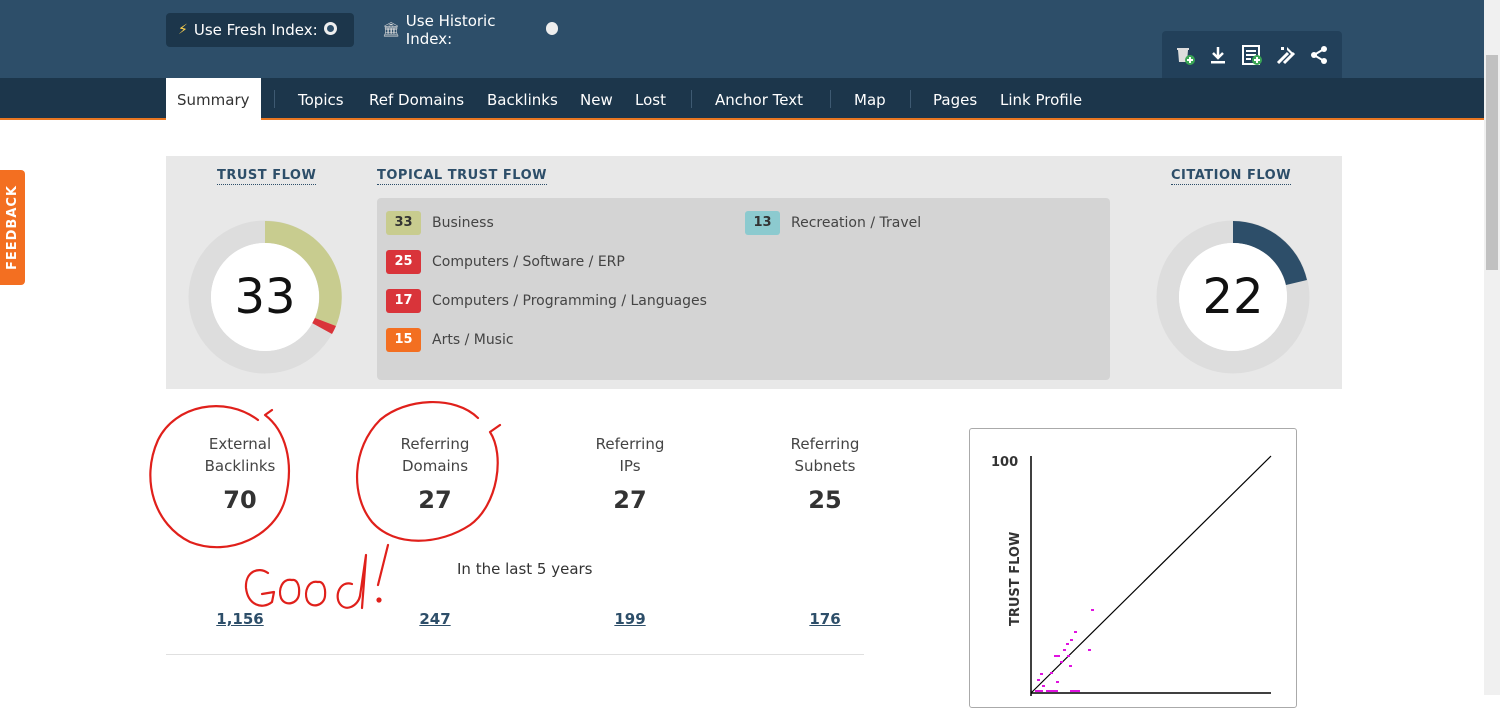  I want to click on flow-scatter-chart: 100 TRUST FLOW, so click(1133, 568).